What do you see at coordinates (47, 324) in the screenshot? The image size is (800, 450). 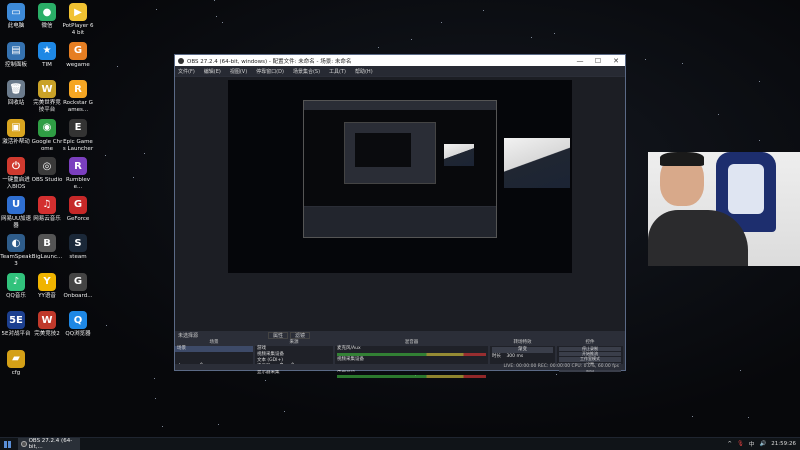 I see `desktop-icon: W 完美竞技2` at bounding box center [47, 324].